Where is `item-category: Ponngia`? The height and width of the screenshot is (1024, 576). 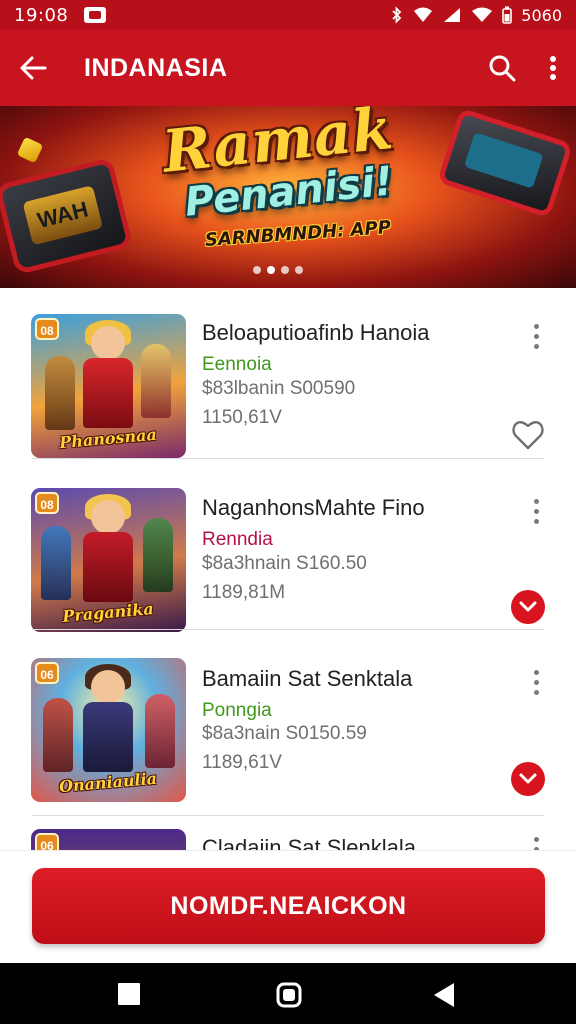
item-category: Ponngia is located at coordinates (237, 710).